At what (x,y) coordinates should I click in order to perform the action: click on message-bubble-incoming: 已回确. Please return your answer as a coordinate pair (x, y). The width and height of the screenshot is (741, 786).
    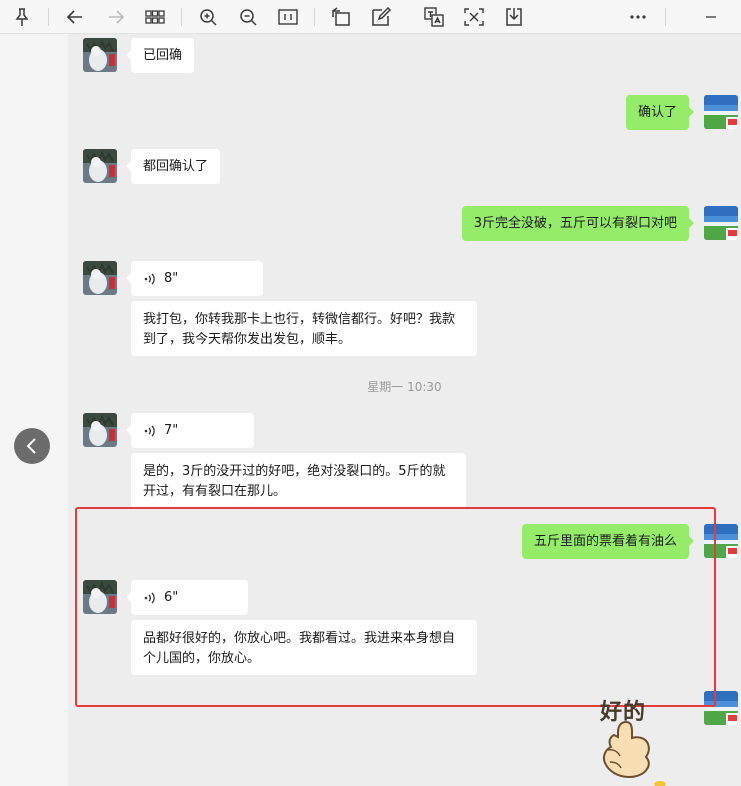
    Looking at the image, I should click on (160, 55).